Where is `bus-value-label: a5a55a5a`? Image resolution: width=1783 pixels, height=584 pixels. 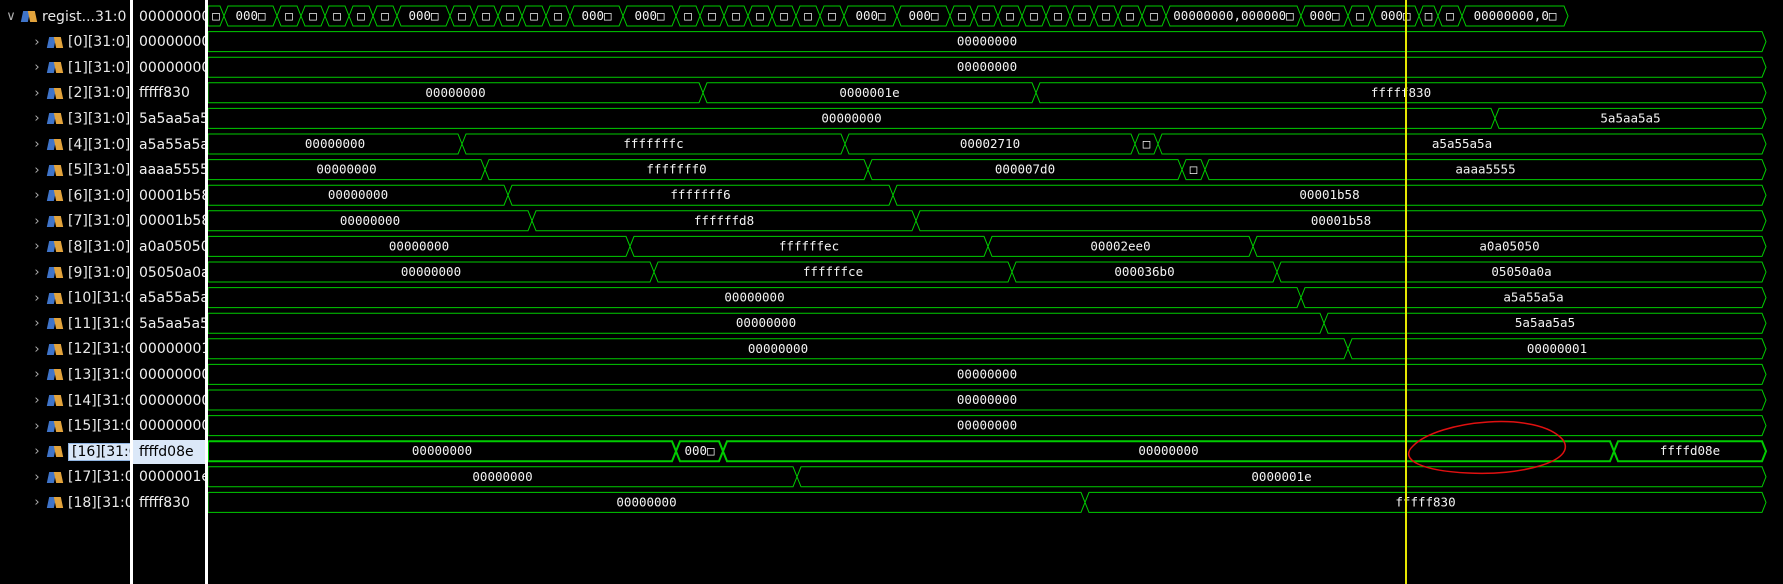 bus-value-label: a5a55a5a is located at coordinates (1533, 297).